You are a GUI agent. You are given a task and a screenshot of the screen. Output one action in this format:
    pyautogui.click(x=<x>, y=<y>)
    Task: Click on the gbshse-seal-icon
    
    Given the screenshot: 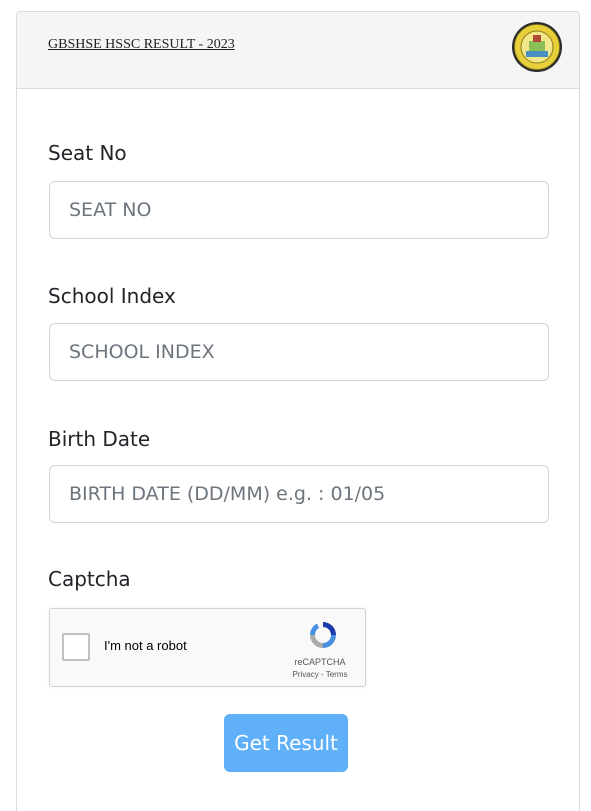 What is the action you would take?
    pyautogui.click(x=537, y=47)
    